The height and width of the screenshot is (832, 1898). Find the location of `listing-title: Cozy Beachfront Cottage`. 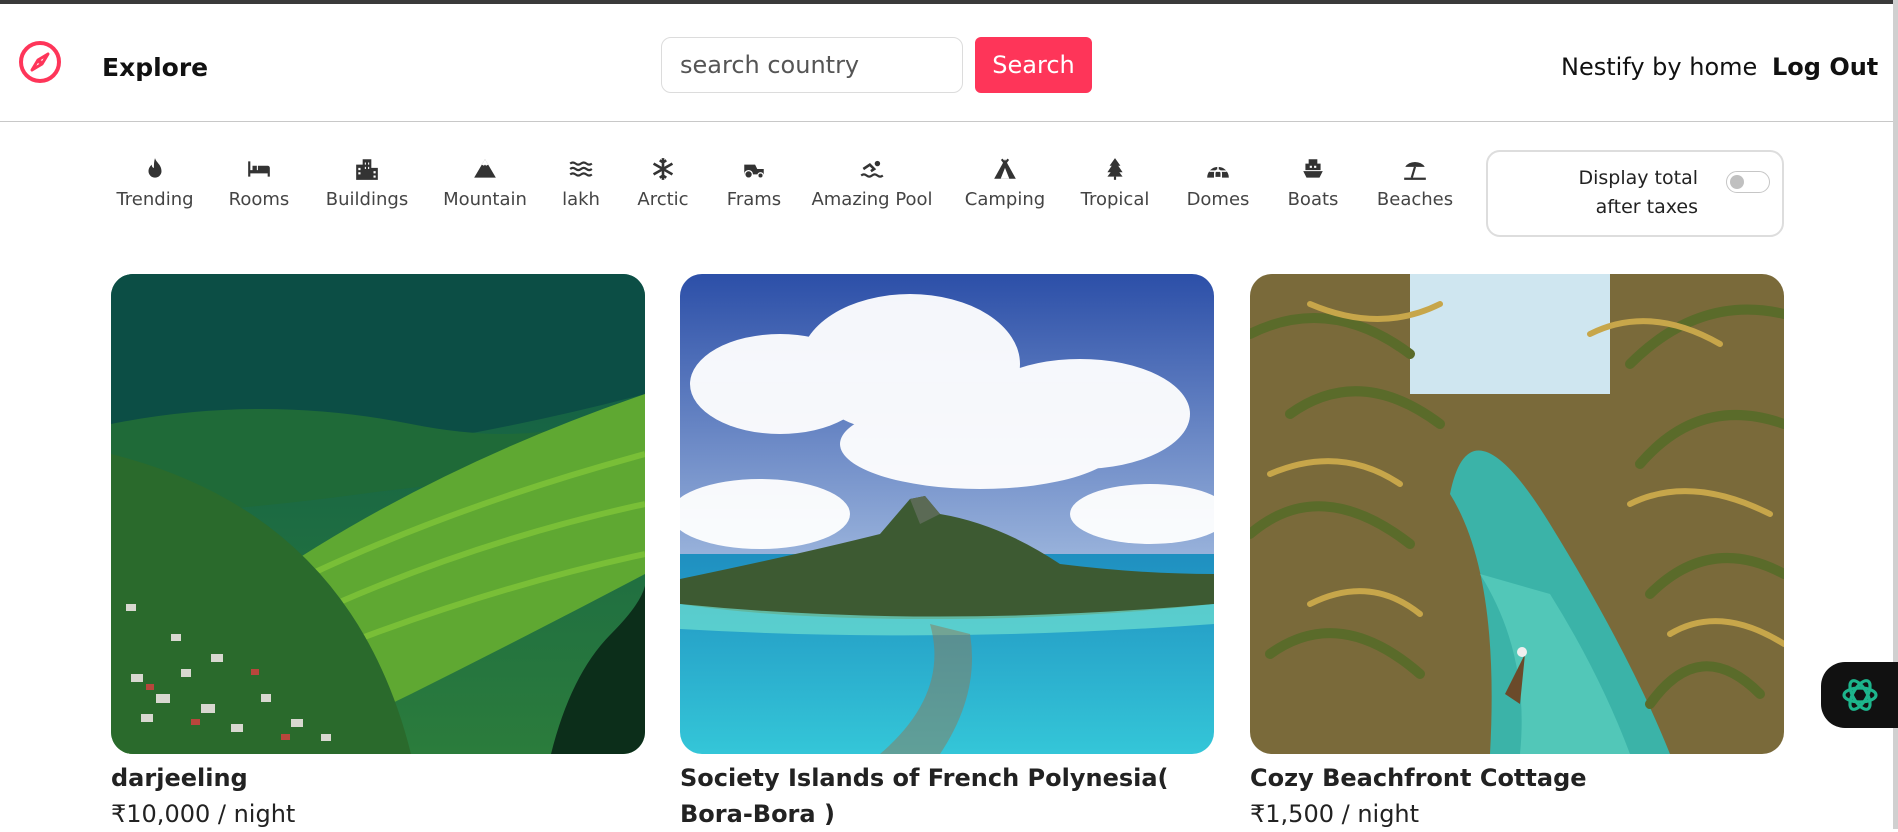

listing-title: Cozy Beachfront Cottage is located at coordinates (1418, 778).